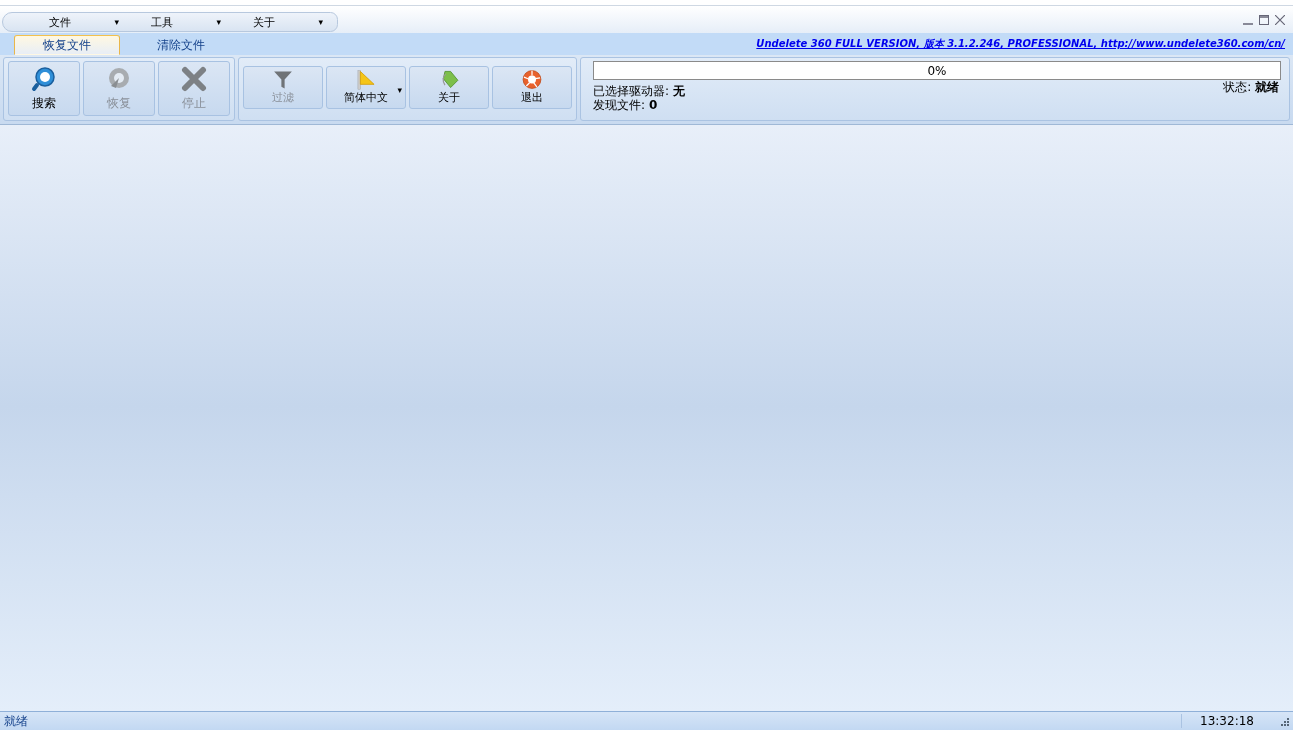 The height and width of the screenshot is (730, 1293). Describe the element at coordinates (1280, 20) in the screenshot. I see `close-icon` at that location.